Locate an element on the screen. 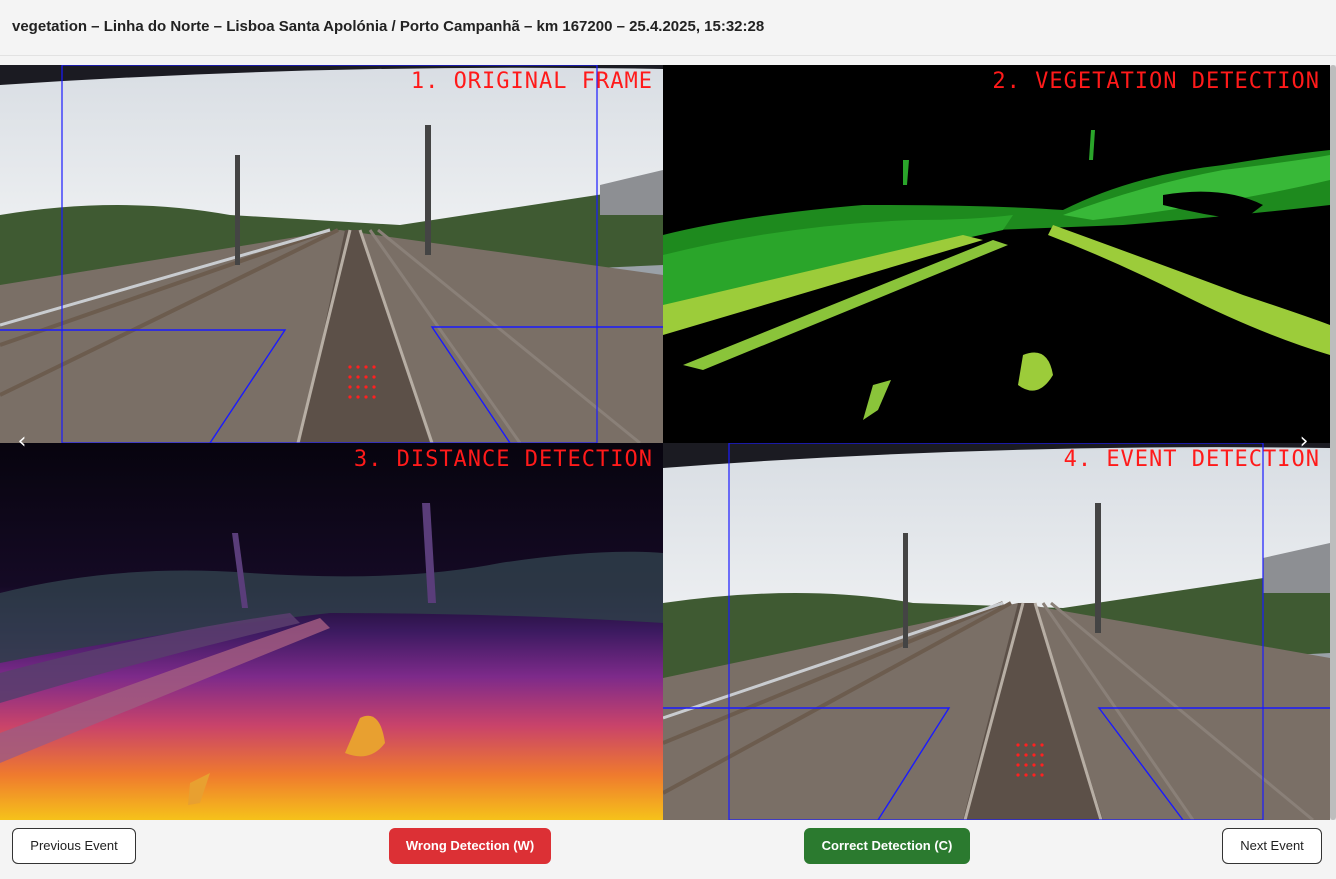 The width and height of the screenshot is (1336, 879). panel-label-event: 4. EVENT DETECTION is located at coordinates (1191, 459).